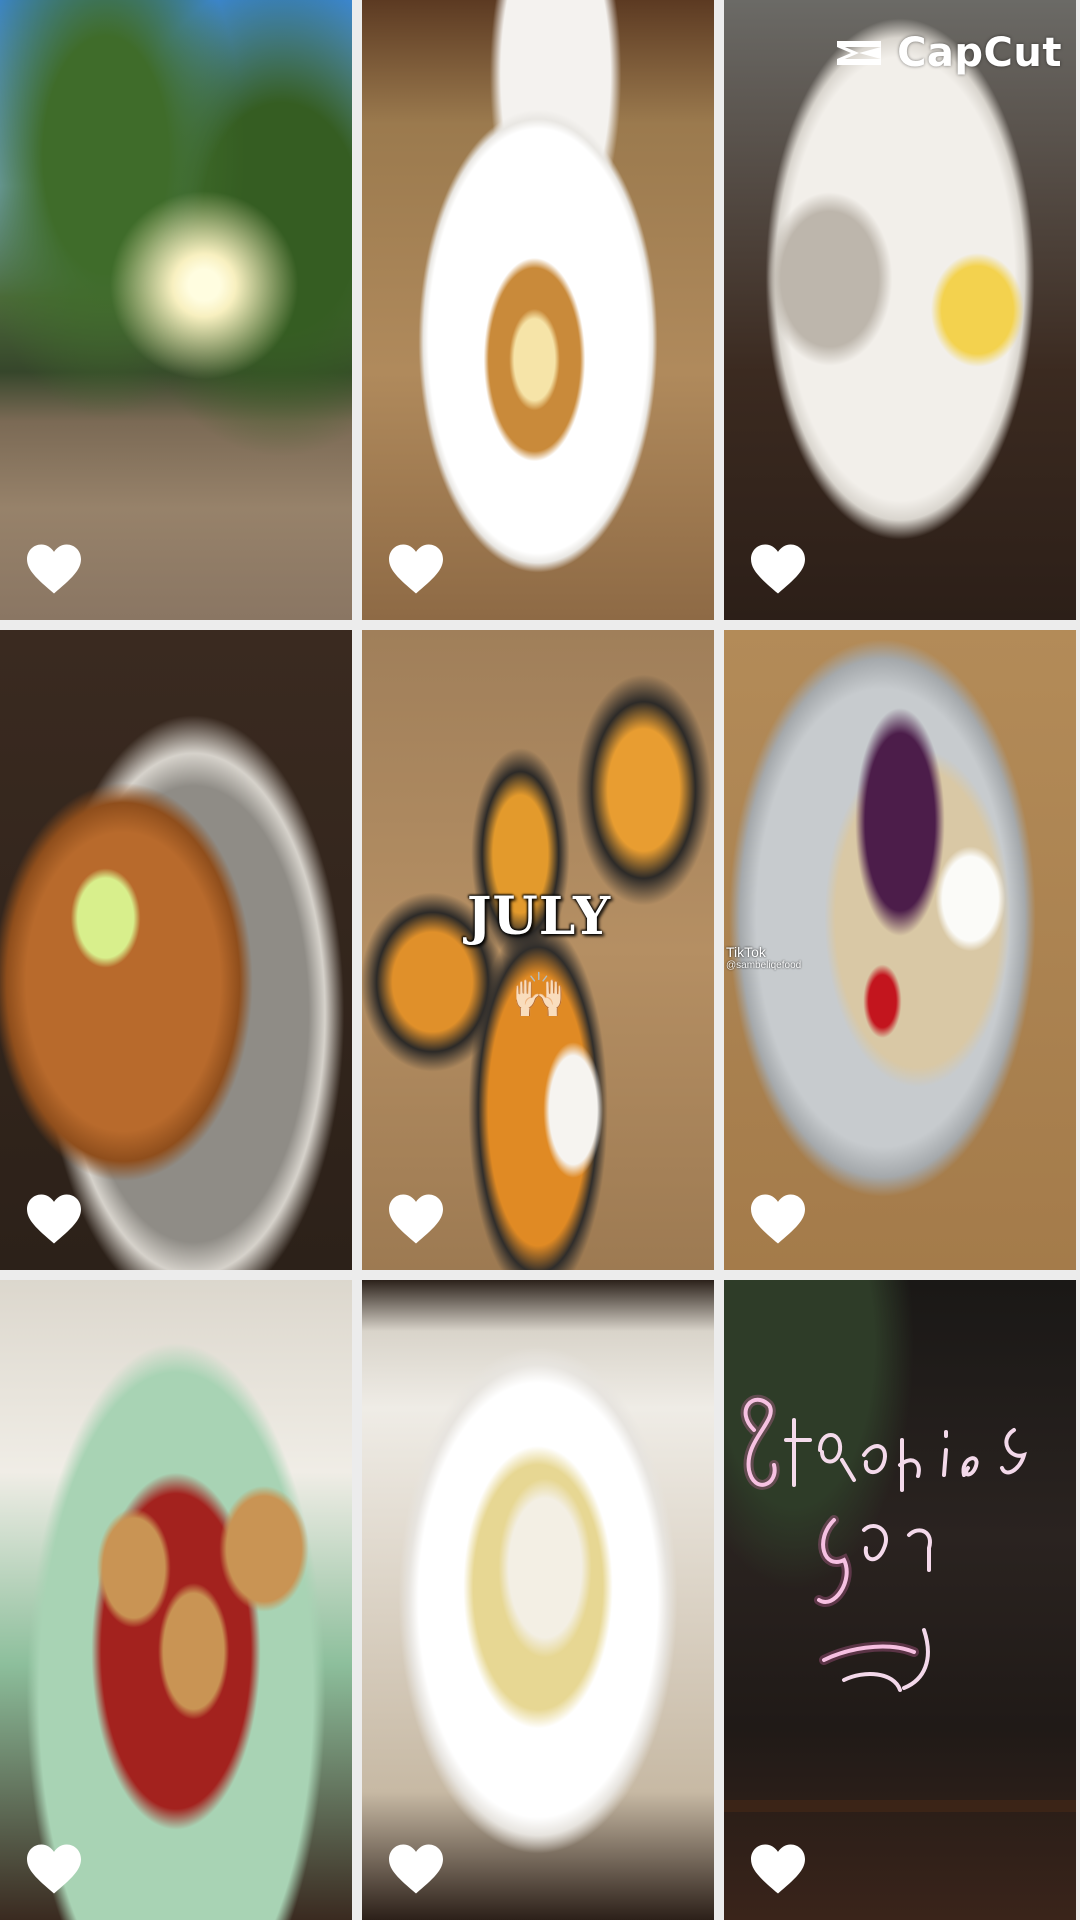 Image resolution: width=1080 pixels, height=1920 pixels. I want to click on capcut-watermark: CapCut, so click(946, 53).